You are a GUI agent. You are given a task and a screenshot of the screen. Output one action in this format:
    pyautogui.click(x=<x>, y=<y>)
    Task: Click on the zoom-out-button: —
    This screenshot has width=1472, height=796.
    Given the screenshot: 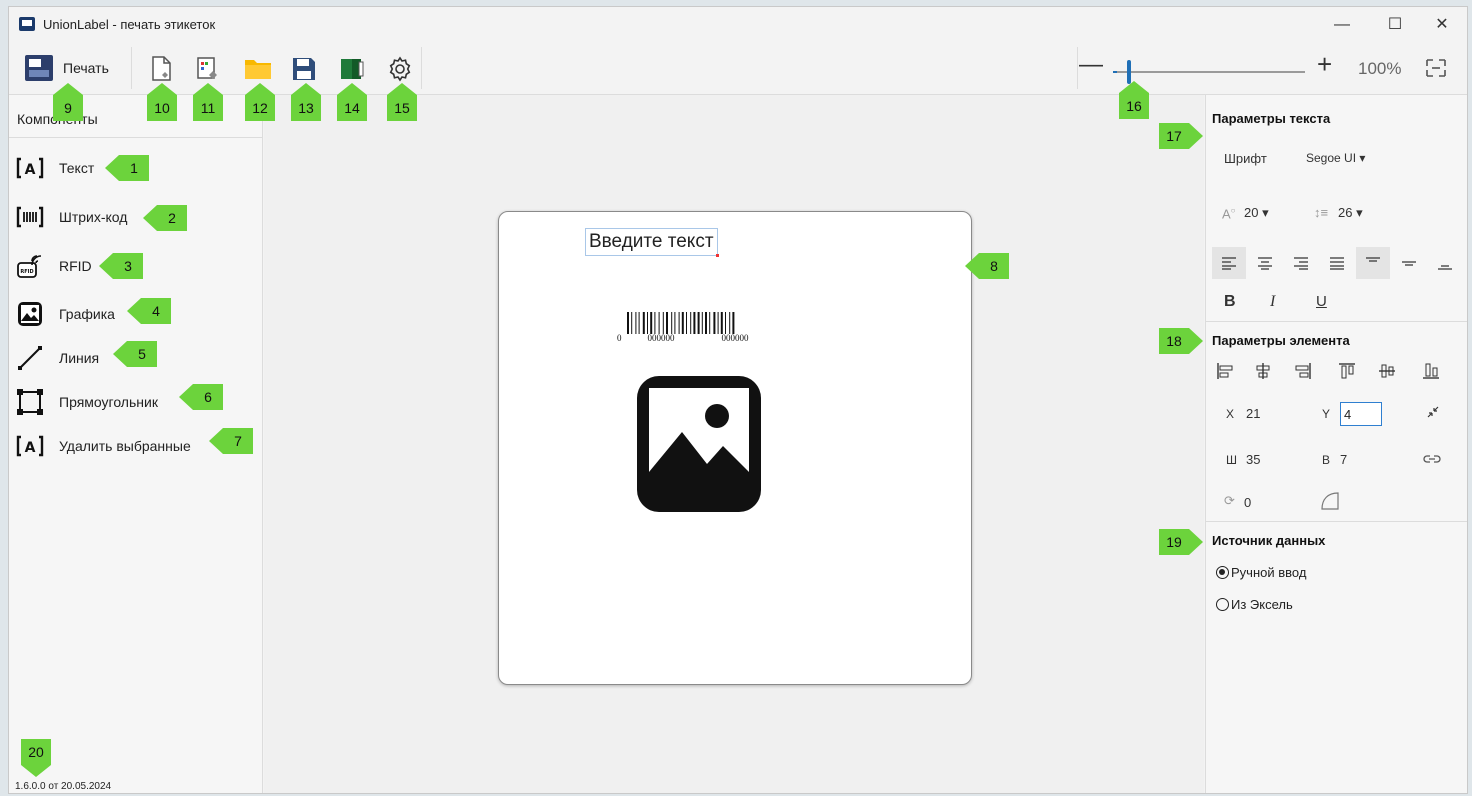 What is the action you would take?
    pyautogui.click(x=1091, y=65)
    